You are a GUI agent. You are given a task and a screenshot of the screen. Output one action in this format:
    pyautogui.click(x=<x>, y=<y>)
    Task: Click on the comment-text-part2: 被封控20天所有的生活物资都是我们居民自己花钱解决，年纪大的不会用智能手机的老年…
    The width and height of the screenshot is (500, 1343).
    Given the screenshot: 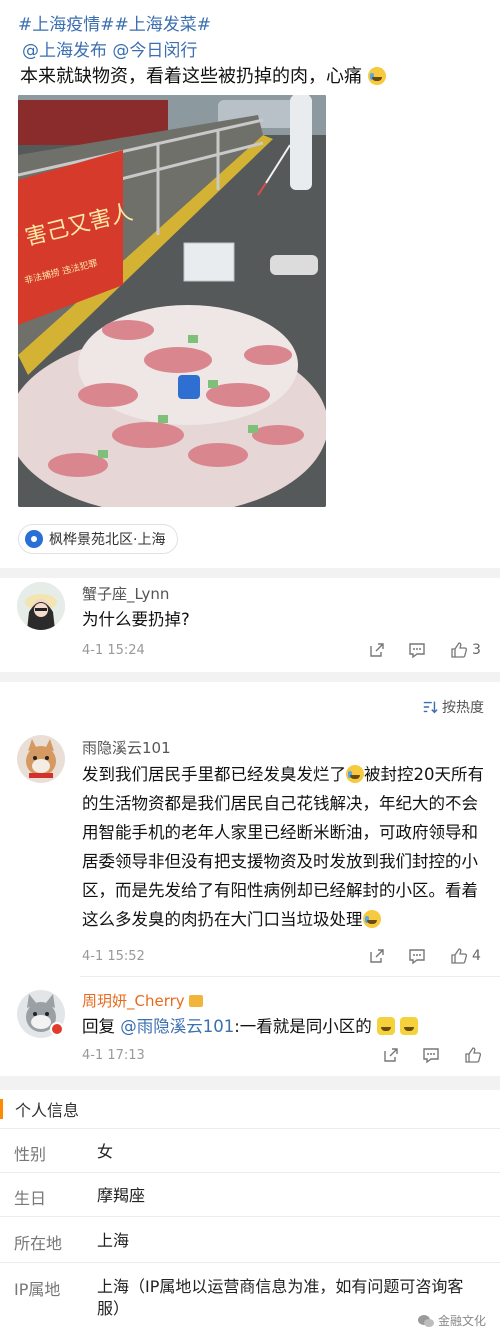 What is the action you would take?
    pyautogui.click(x=283, y=847)
    